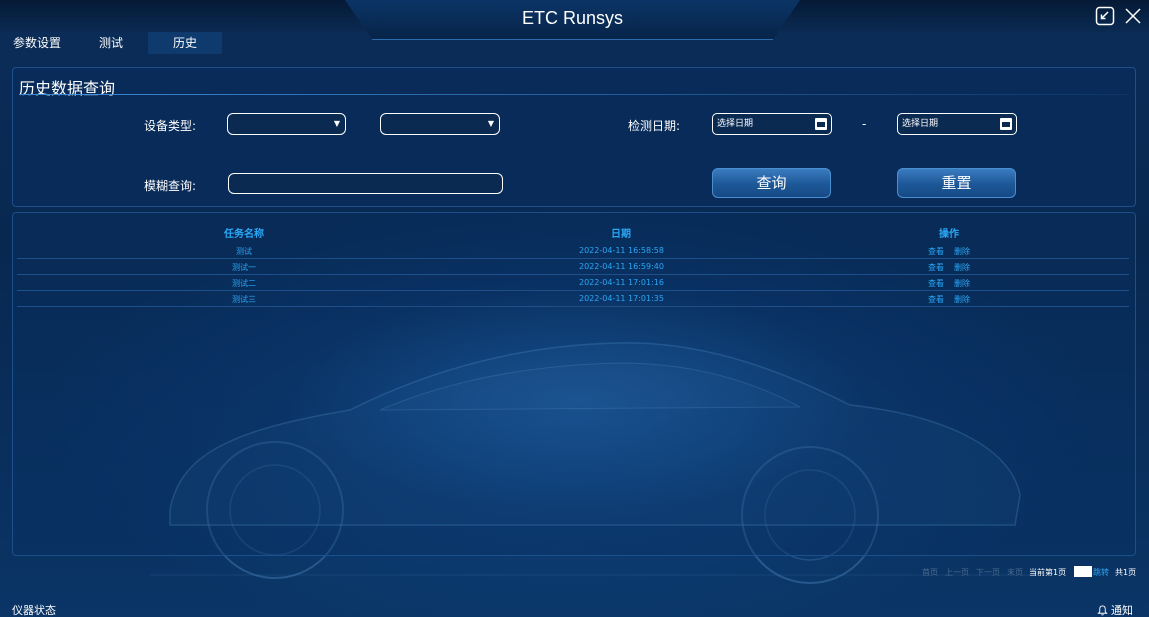  I want to click on table-row: 测试 2022-04-11 16:58:58 查看 删除, so click(573, 251).